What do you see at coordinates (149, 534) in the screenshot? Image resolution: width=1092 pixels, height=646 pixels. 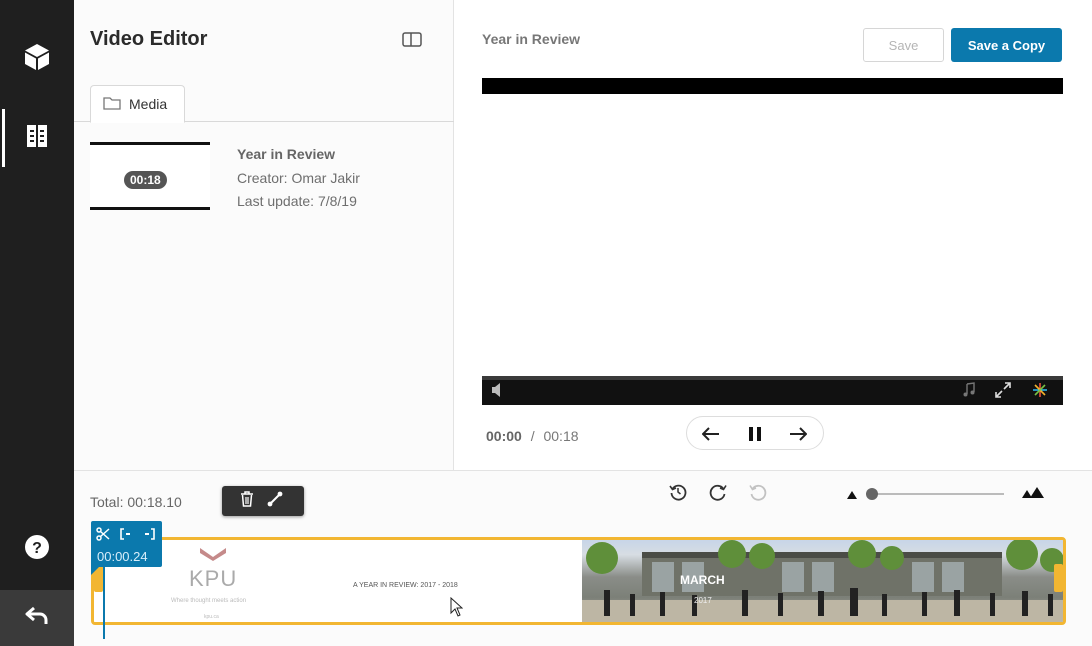 I see `set-out-point-icon` at bounding box center [149, 534].